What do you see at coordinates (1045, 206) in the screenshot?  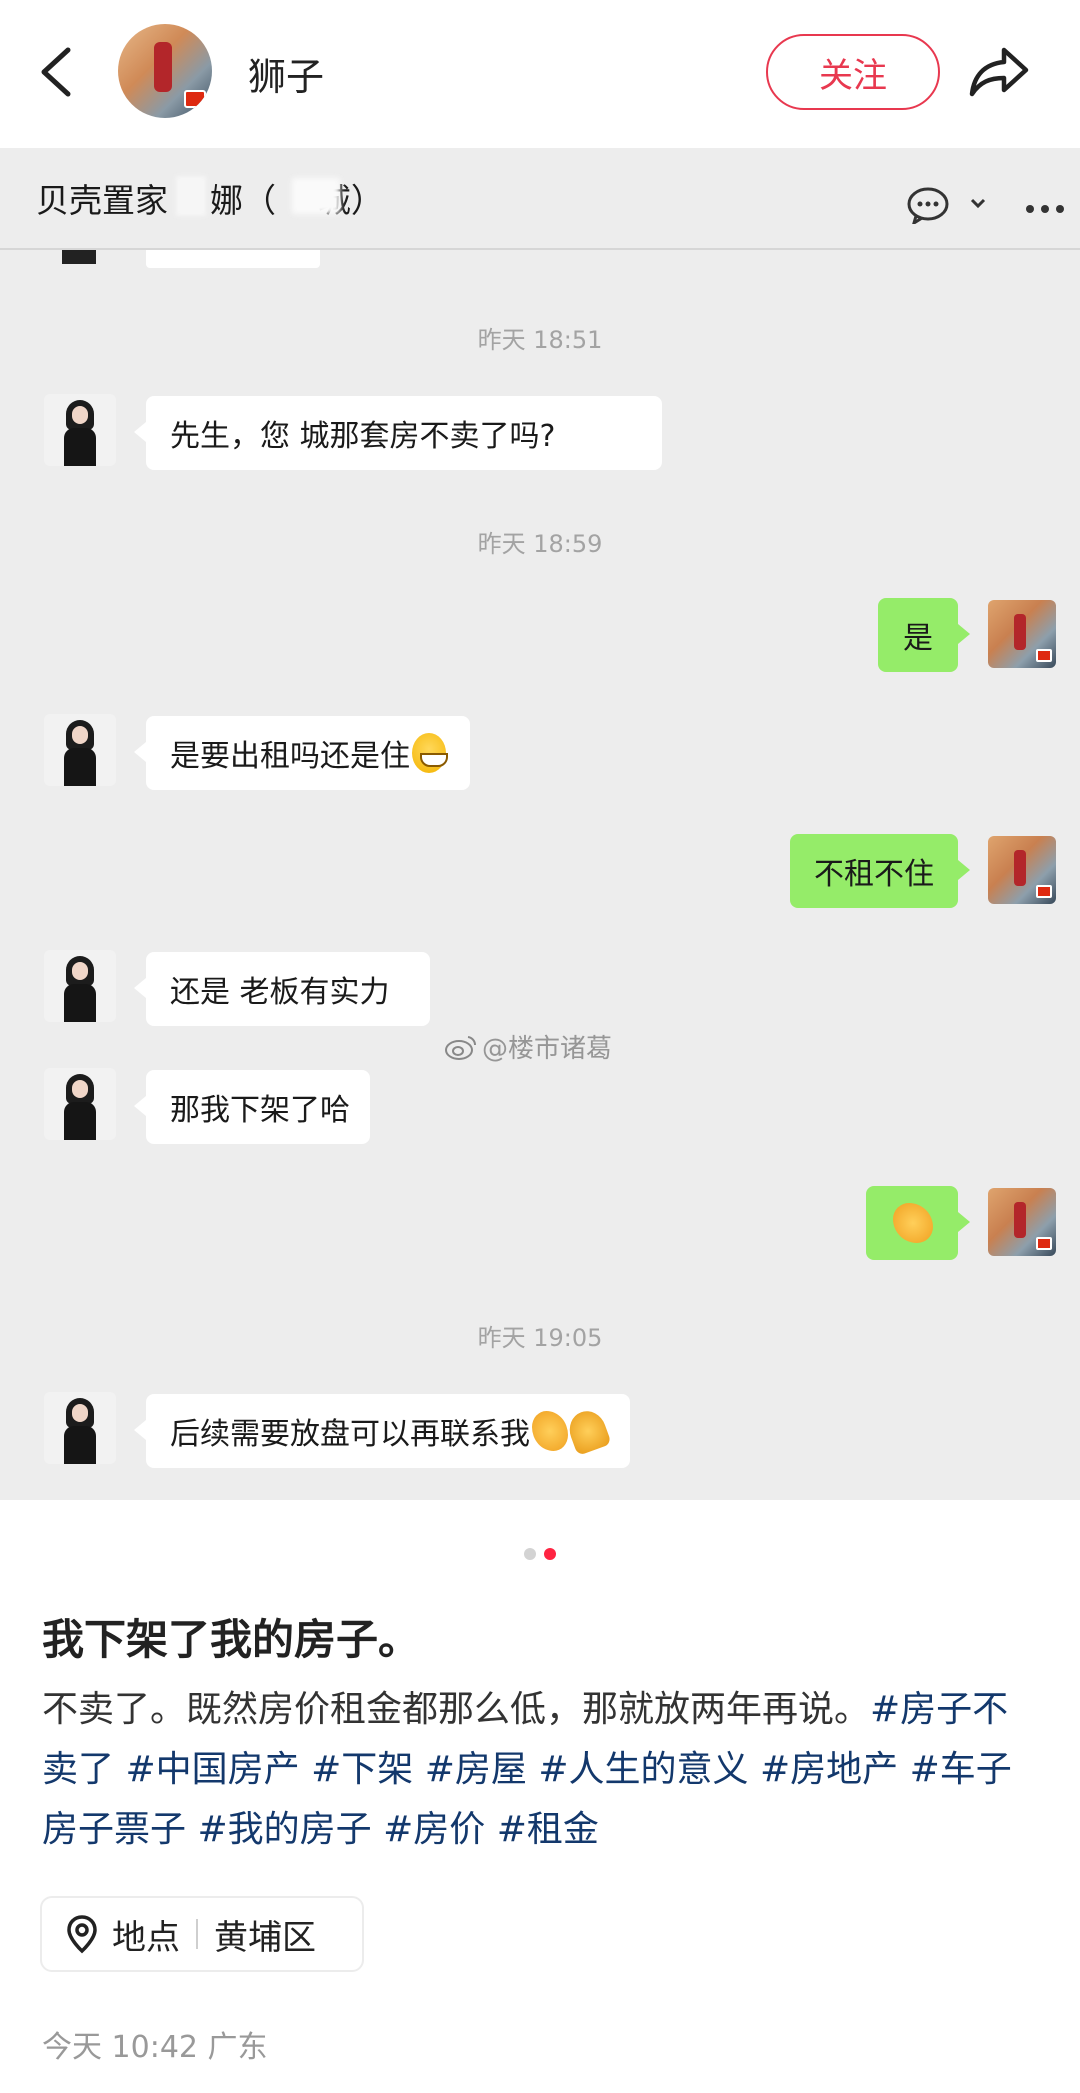 I see `more-dots-icon` at bounding box center [1045, 206].